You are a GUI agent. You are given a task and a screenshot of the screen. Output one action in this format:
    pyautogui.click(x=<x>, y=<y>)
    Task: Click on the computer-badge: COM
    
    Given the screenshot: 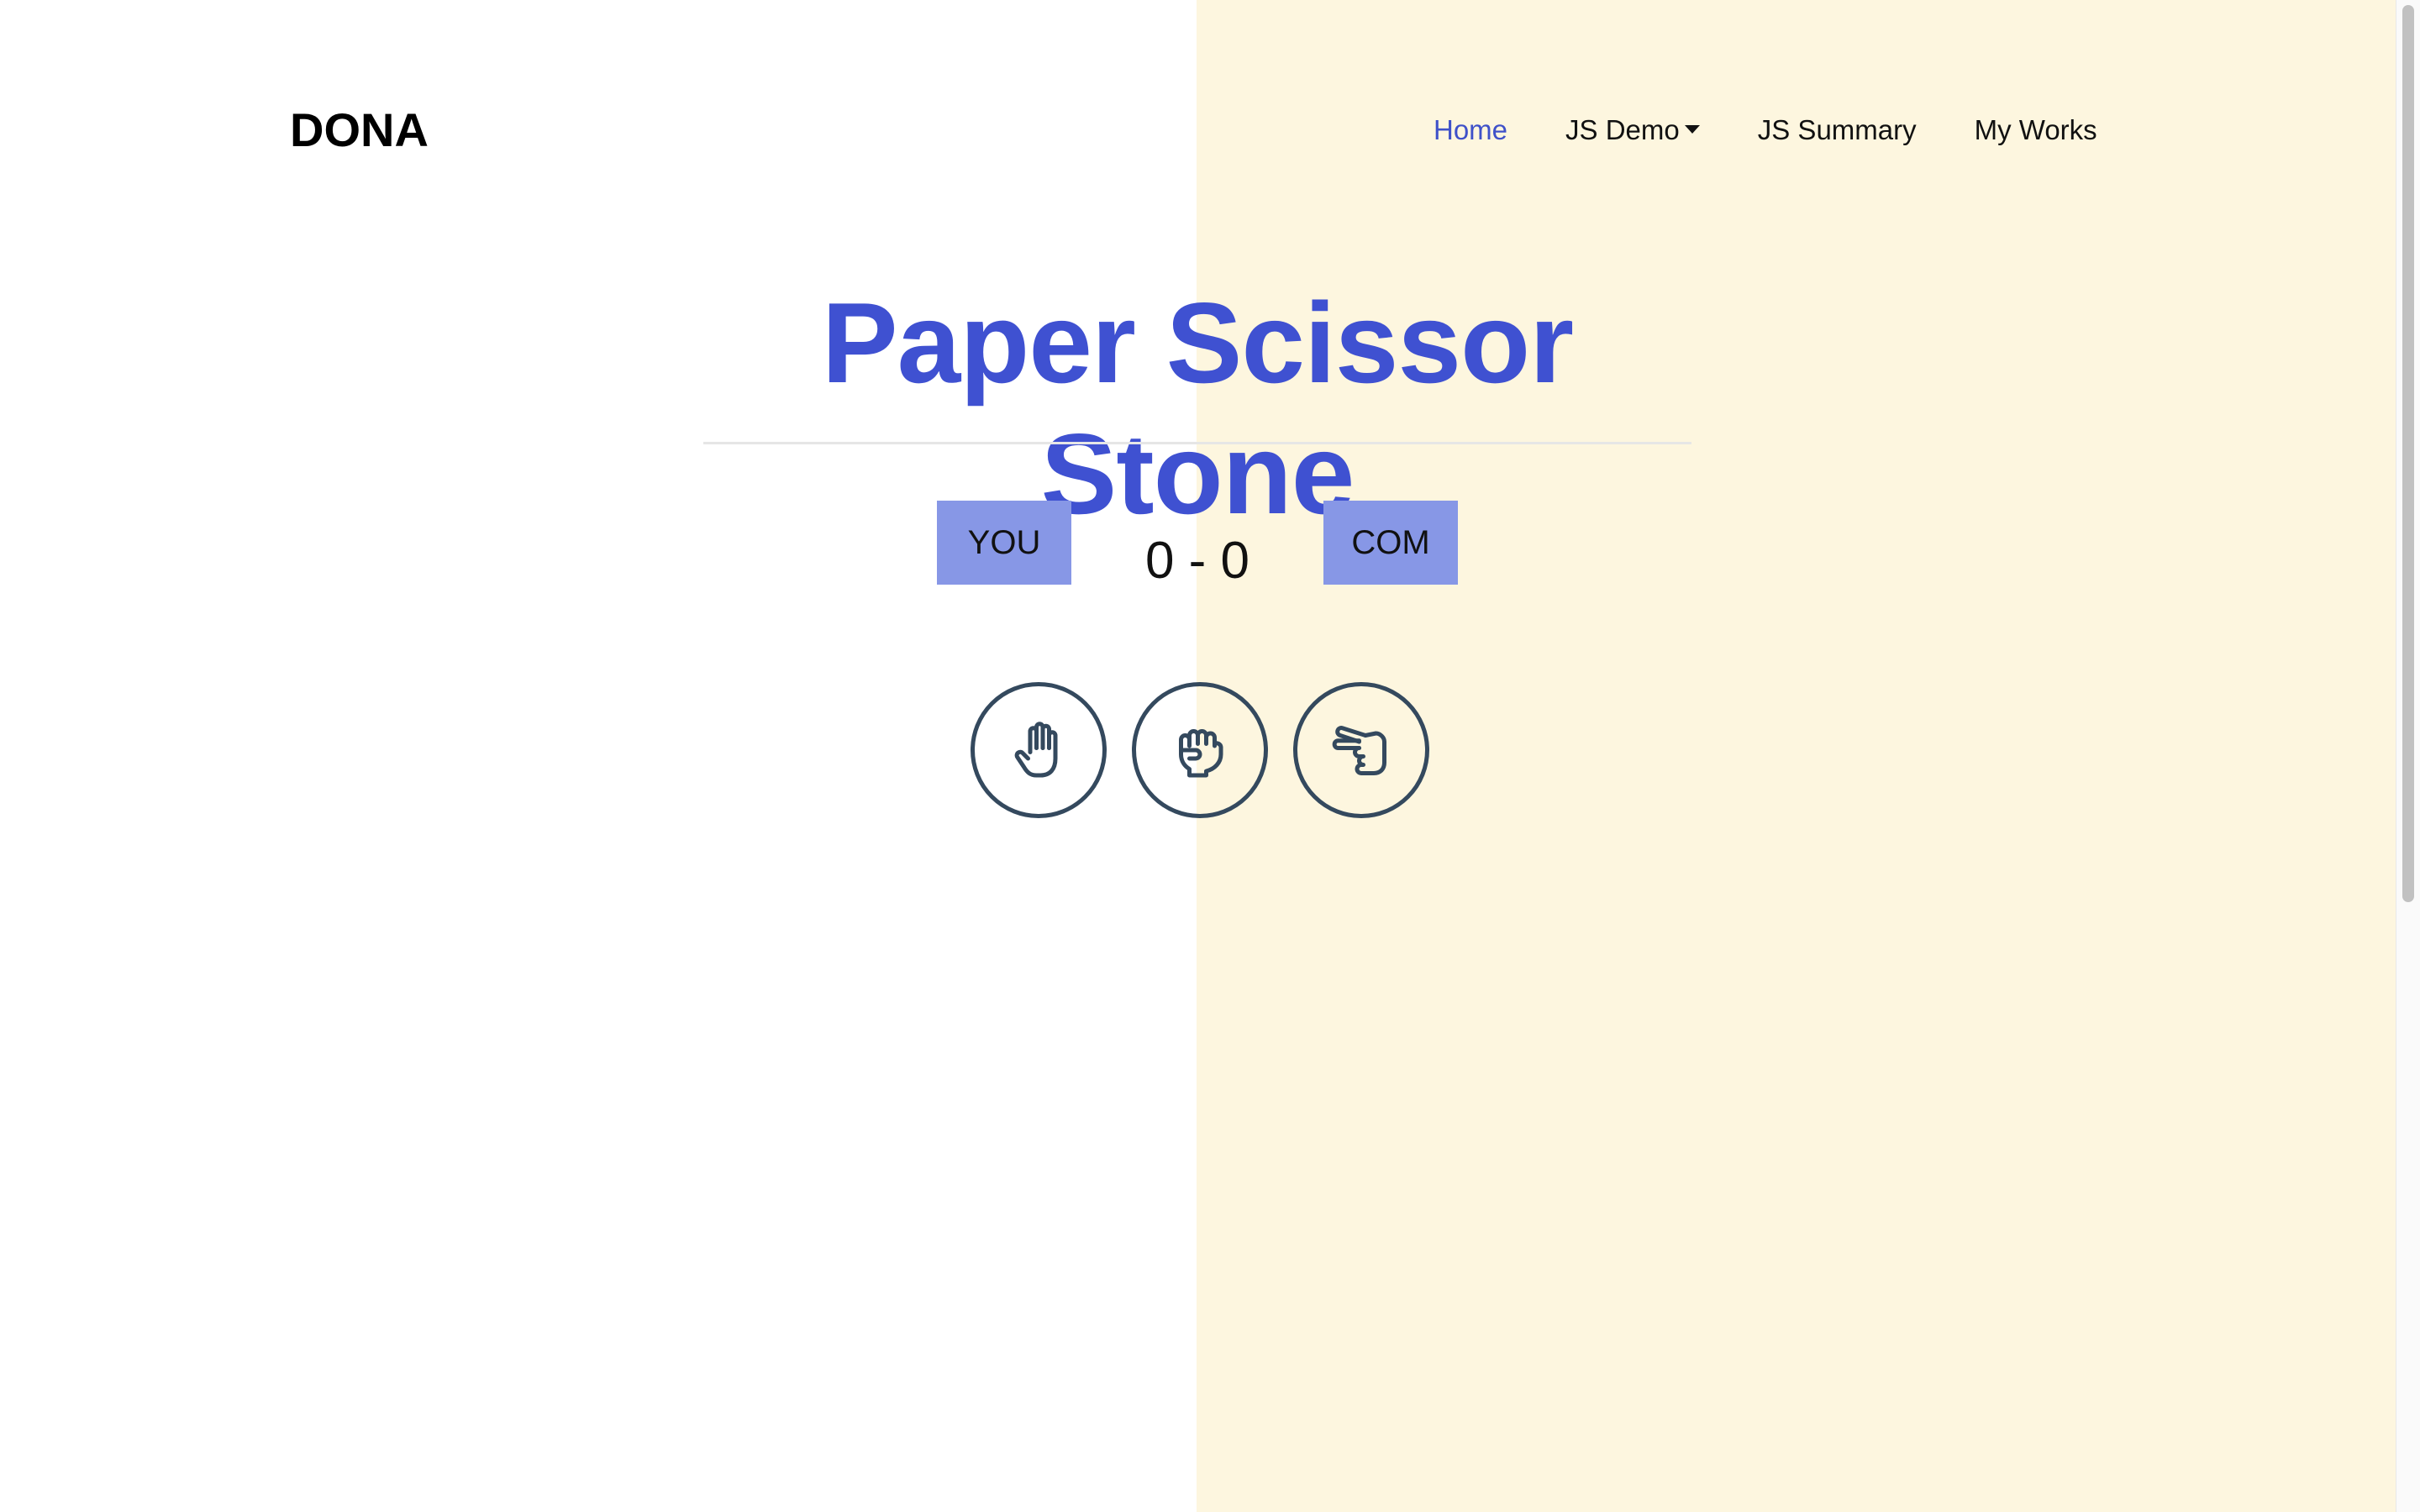 What is the action you would take?
    pyautogui.click(x=1390, y=543)
    